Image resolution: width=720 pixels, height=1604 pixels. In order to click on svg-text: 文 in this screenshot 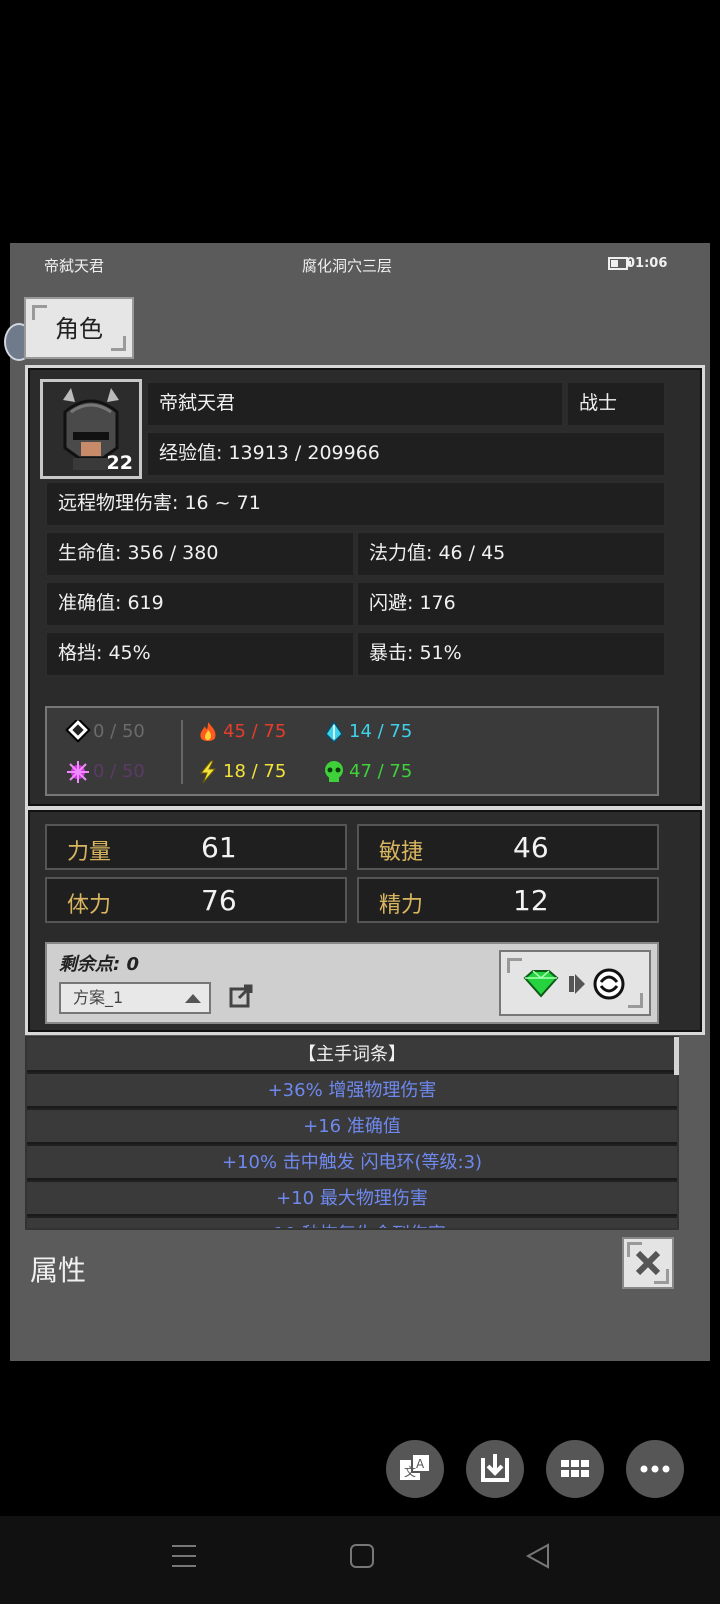, I will do `click(410, 1471)`.